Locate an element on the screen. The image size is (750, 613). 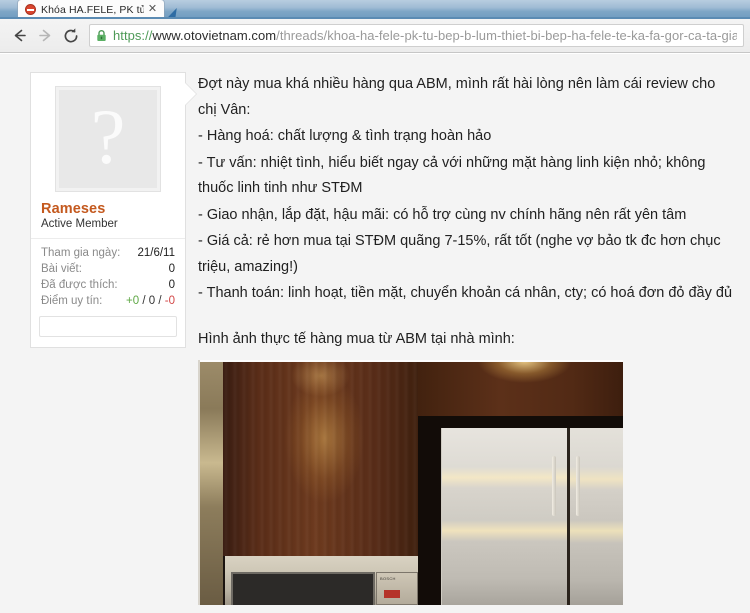
divider is located at coordinates (108, 238).